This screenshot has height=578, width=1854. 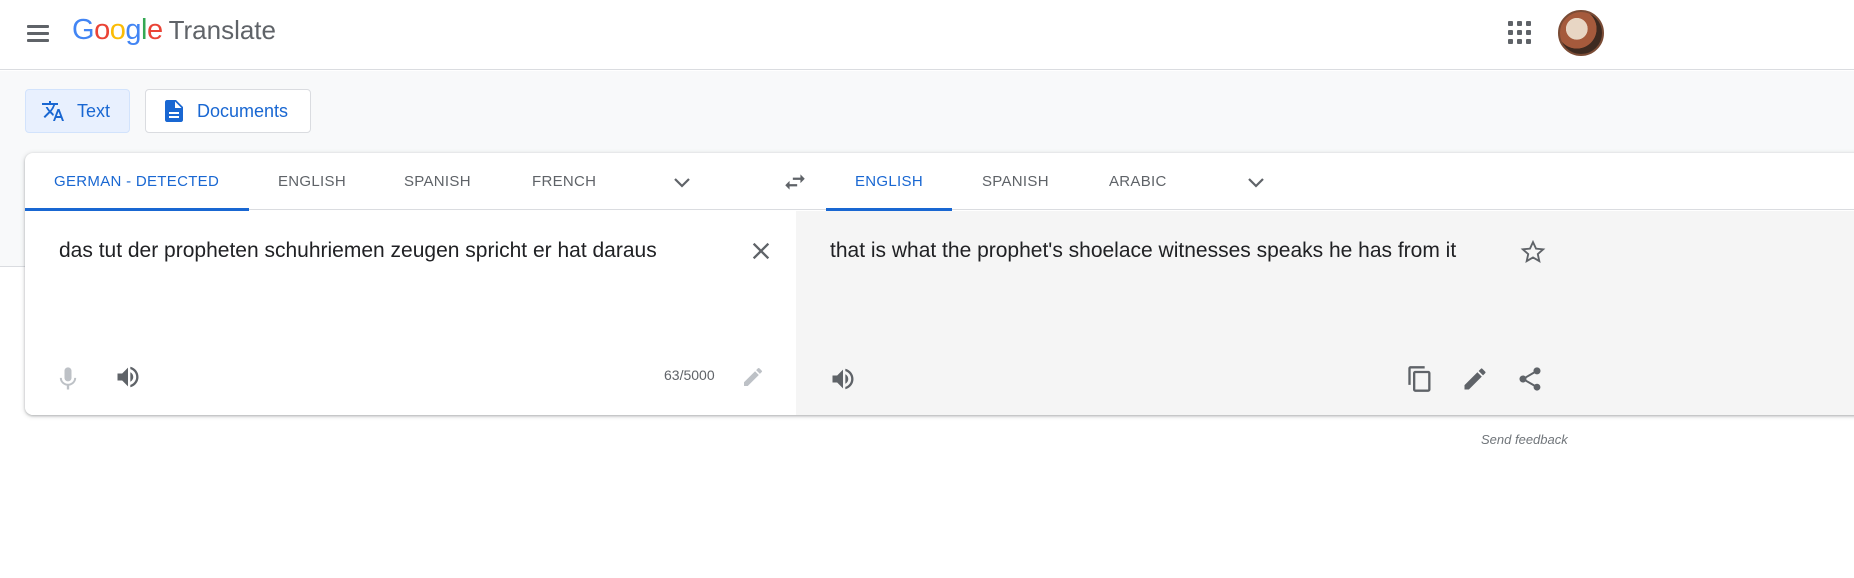 I want to click on top-app-bar: Google Translate, so click(x=927, y=35).